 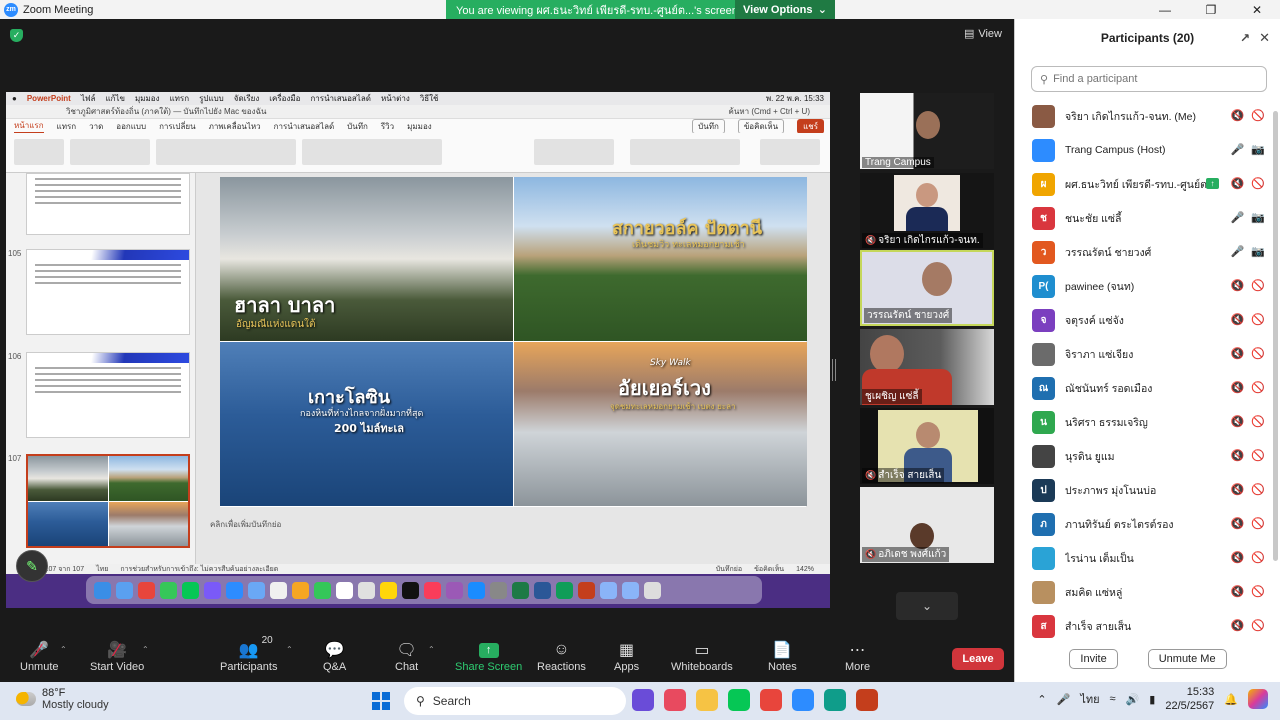 I want to click on participant-row: จิราภา แซ่เจียง 🔇 🚫, so click(x=1143, y=354).